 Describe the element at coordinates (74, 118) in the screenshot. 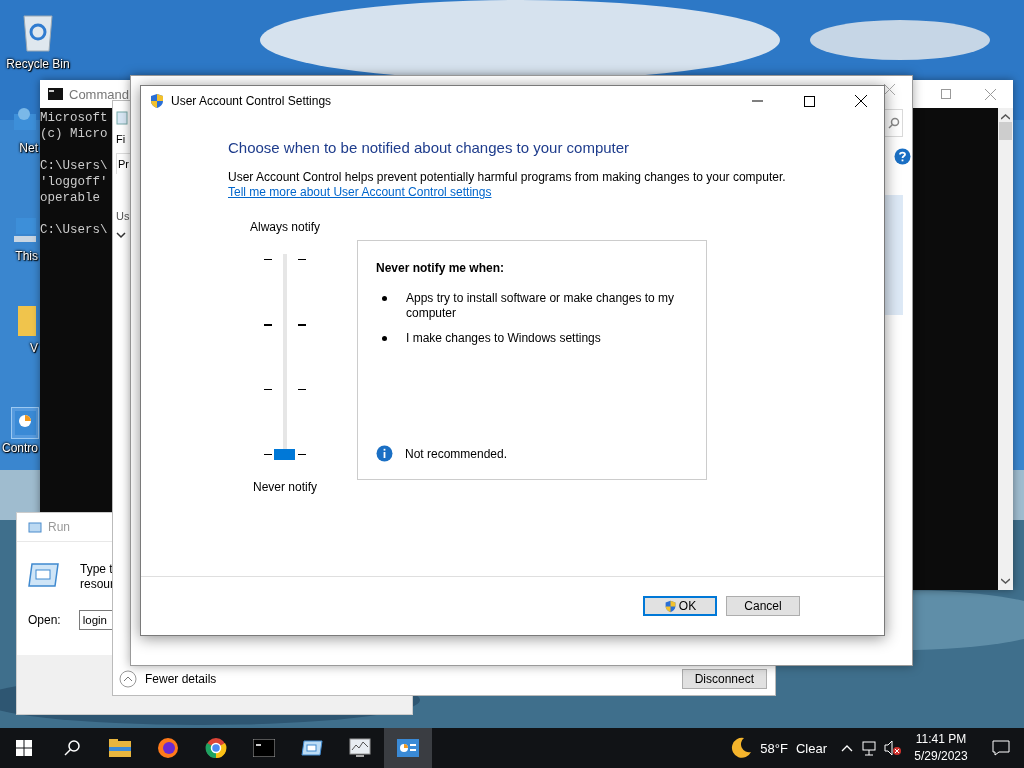

I see `console-line: Microsoft` at that location.